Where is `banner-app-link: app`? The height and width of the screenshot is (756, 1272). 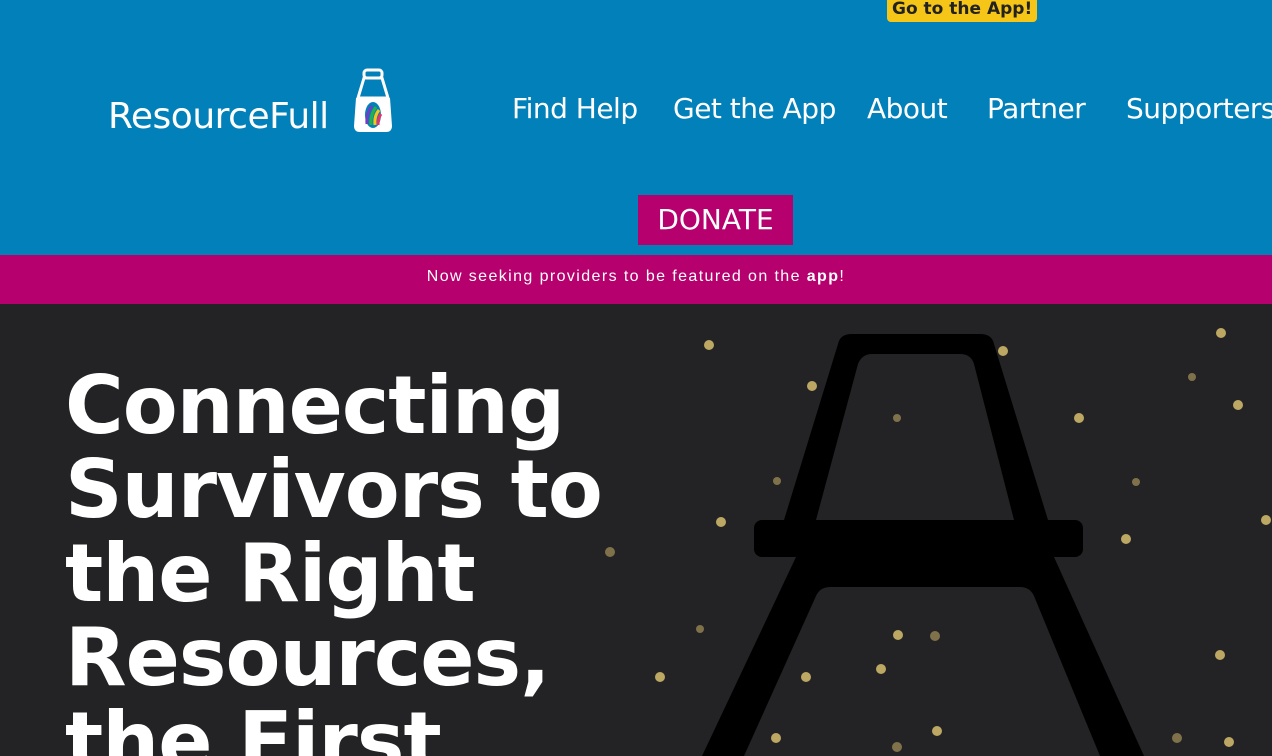
banner-app-link: app is located at coordinates (823, 276).